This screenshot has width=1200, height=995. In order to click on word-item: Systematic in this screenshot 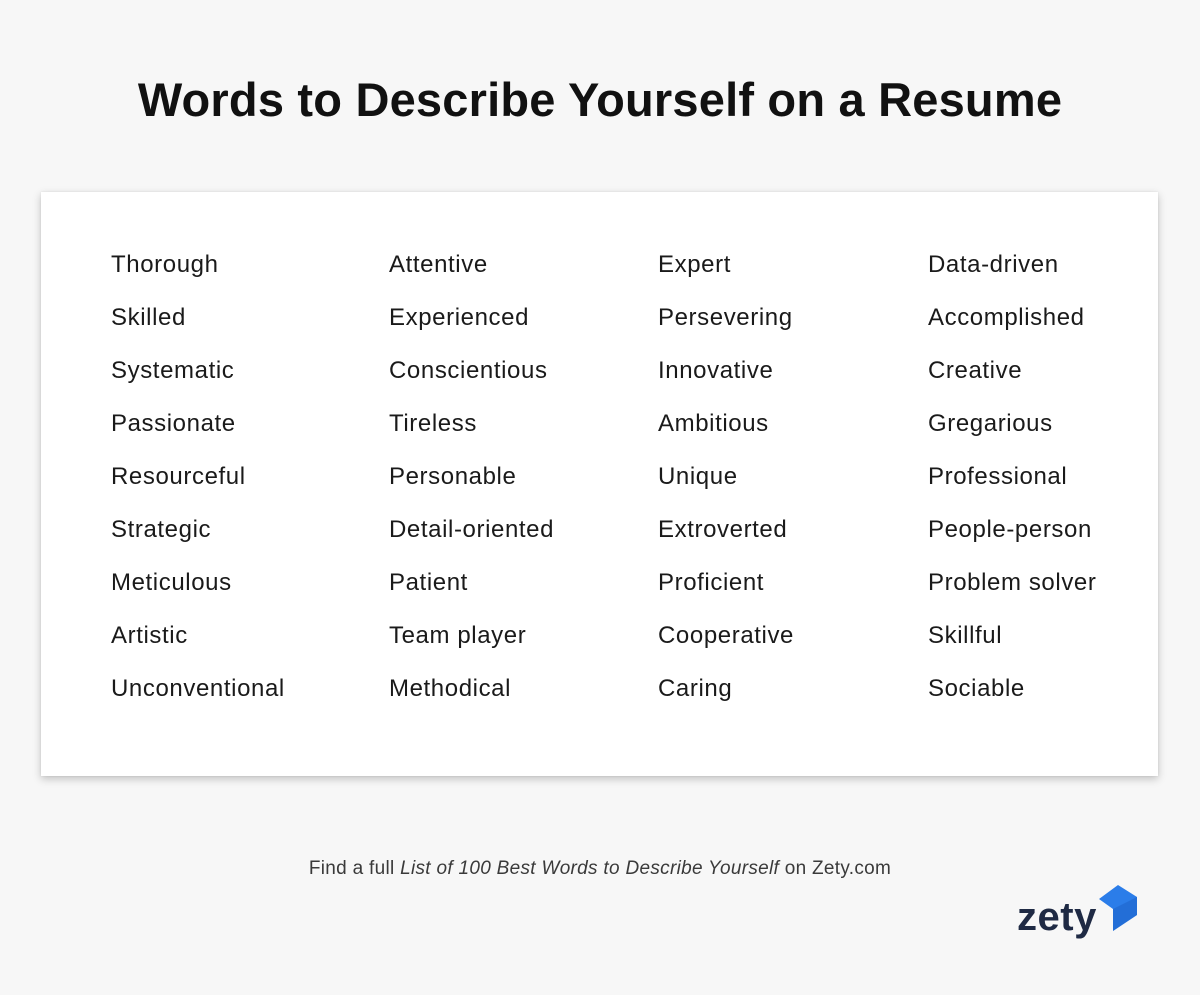, I will do `click(173, 370)`.